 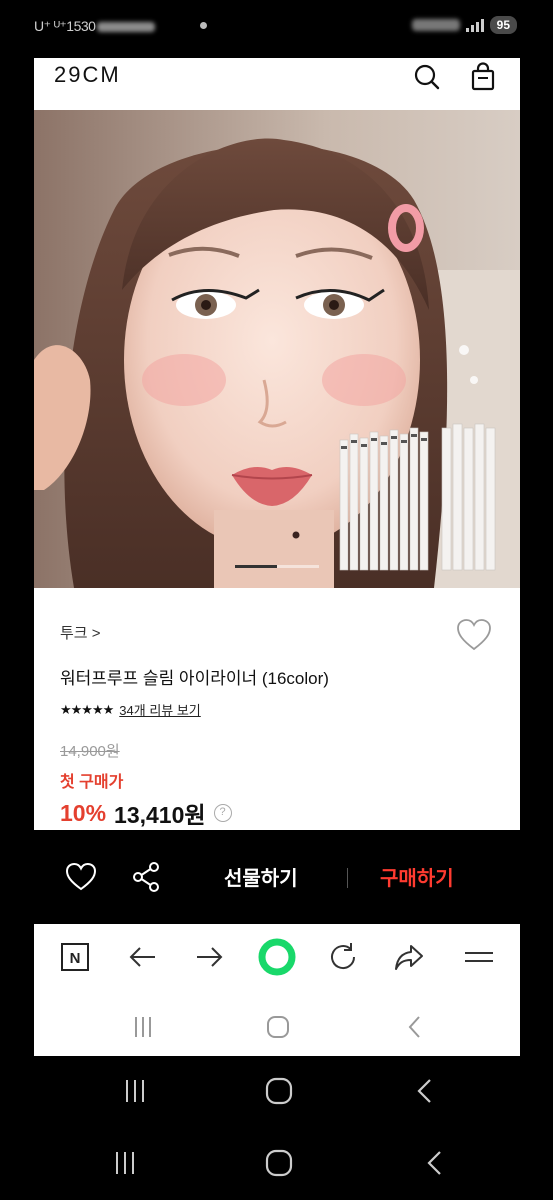 What do you see at coordinates (417, 497) in the screenshot?
I see `eyeliner-pencils` at bounding box center [417, 497].